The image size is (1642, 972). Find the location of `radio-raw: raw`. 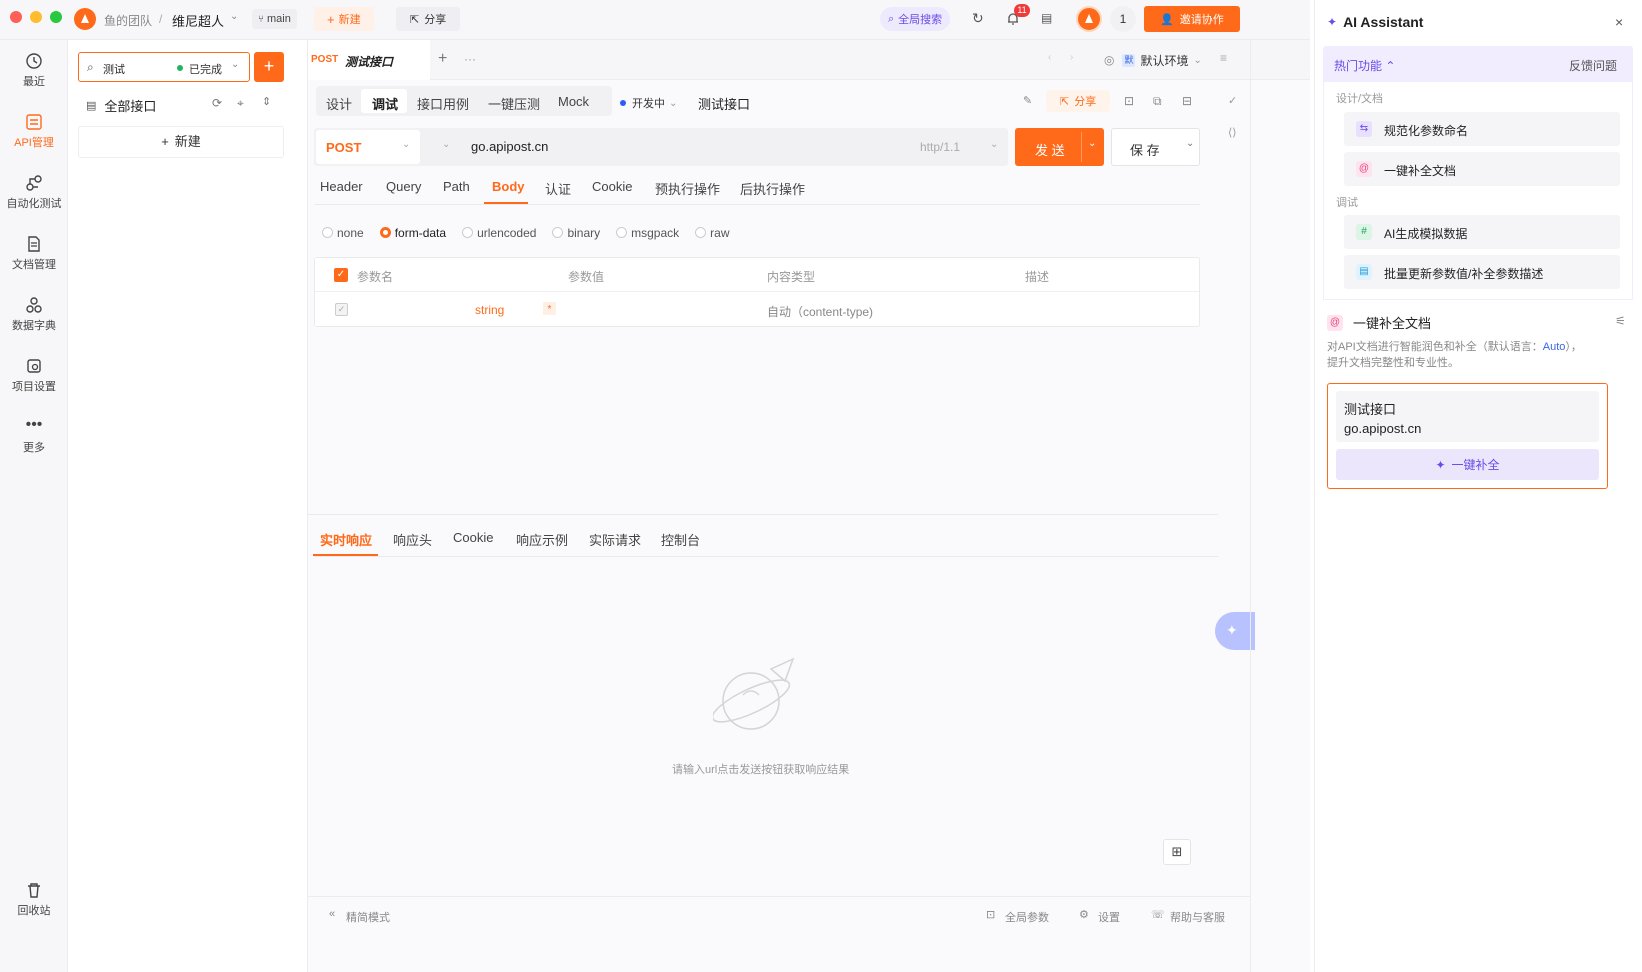

radio-raw: raw is located at coordinates (712, 233).